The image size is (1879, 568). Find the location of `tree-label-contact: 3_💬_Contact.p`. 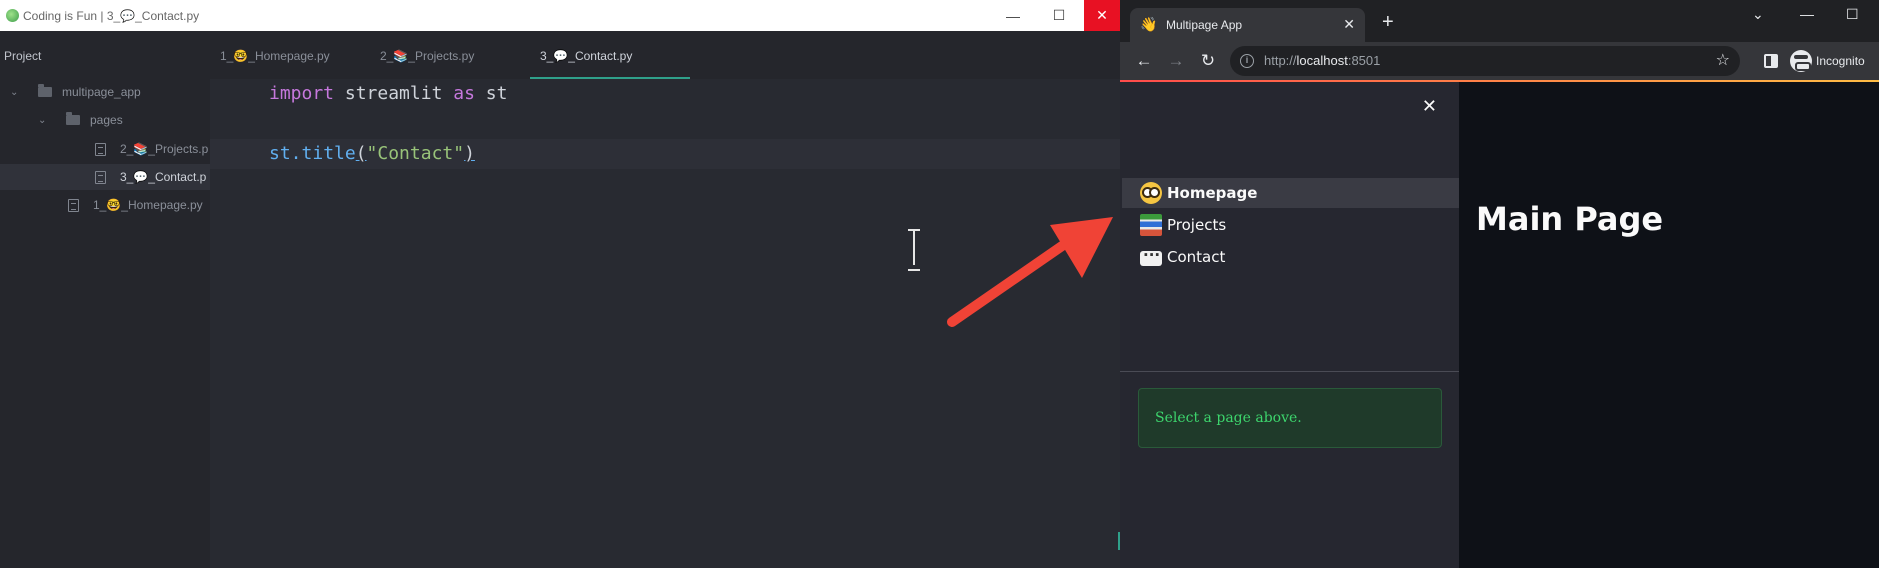

tree-label-contact: 3_💬_Contact.p is located at coordinates (163, 177).